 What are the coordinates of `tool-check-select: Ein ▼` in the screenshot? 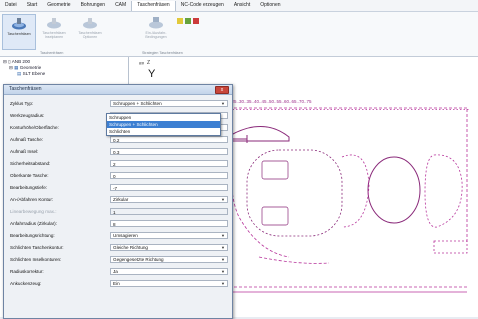 It's located at (169, 283).